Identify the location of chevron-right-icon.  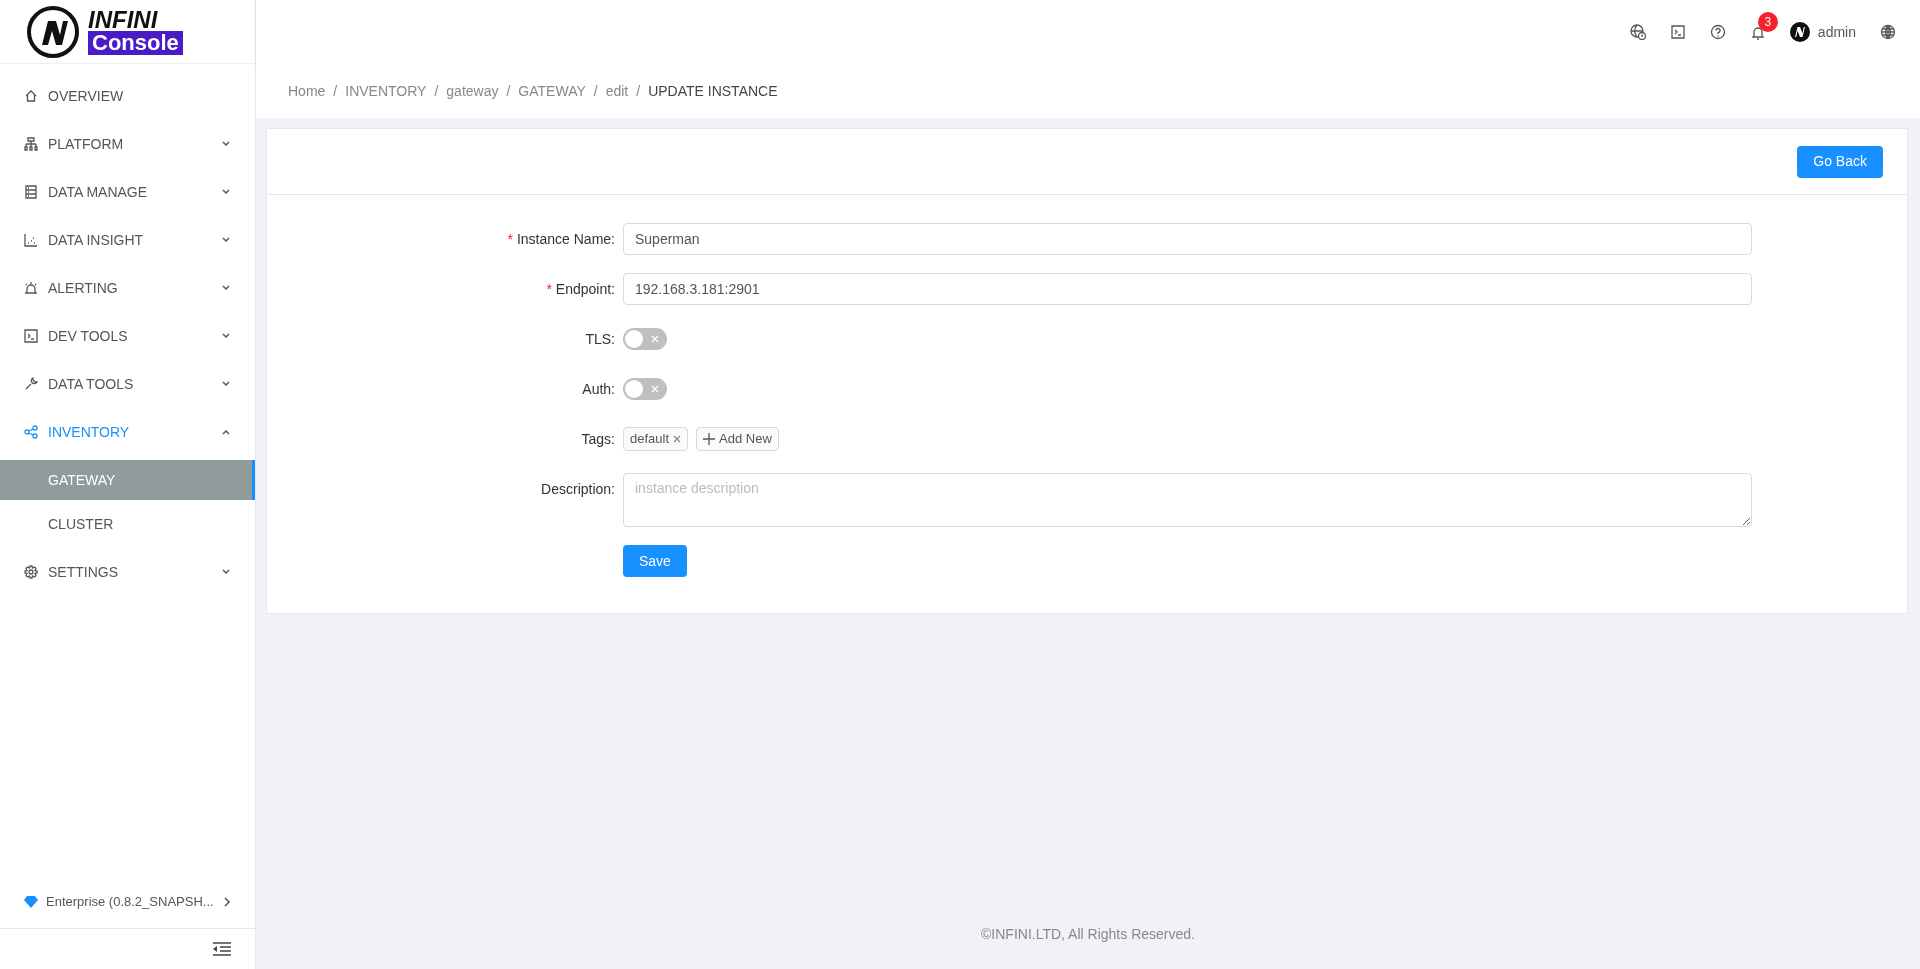
(227, 901).